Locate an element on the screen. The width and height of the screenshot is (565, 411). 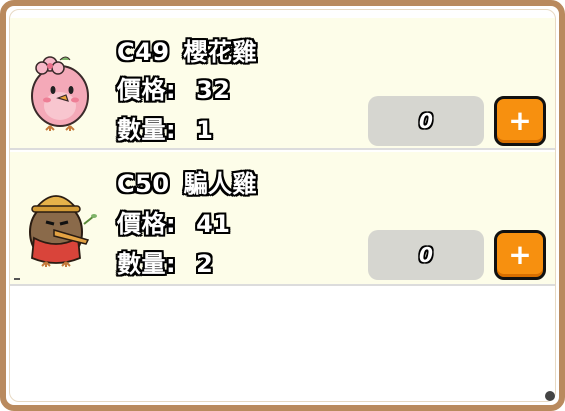
item-quantity: 數量: 2 is located at coordinates (165, 261).